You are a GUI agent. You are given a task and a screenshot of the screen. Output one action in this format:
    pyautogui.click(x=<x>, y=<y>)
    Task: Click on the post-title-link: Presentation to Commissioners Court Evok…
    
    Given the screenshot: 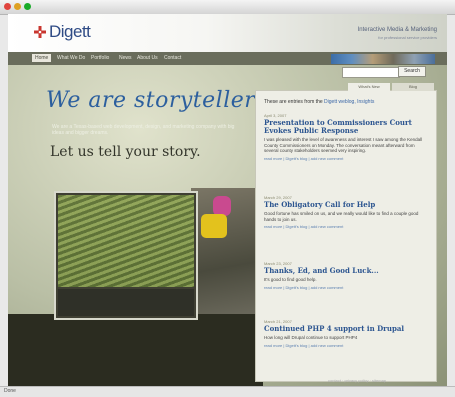 What is the action you would take?
    pyautogui.click(x=344, y=127)
    